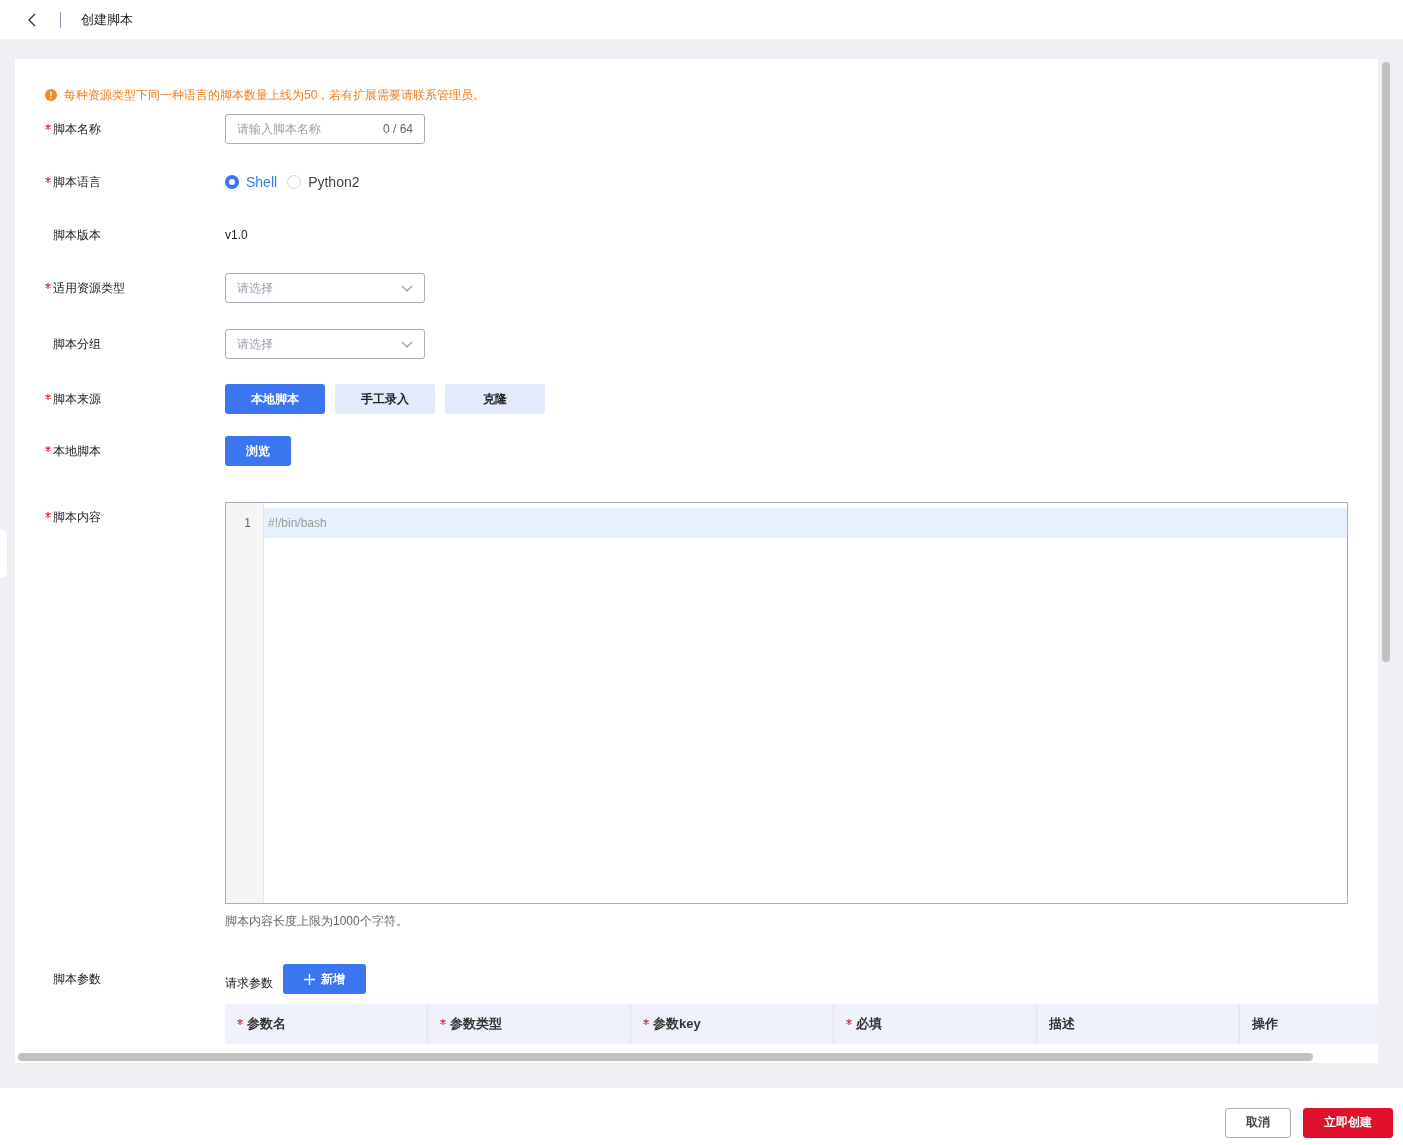 This screenshot has height=1145, width=1403. What do you see at coordinates (77, 235) in the screenshot?
I see `field-label: 脚本版本` at bounding box center [77, 235].